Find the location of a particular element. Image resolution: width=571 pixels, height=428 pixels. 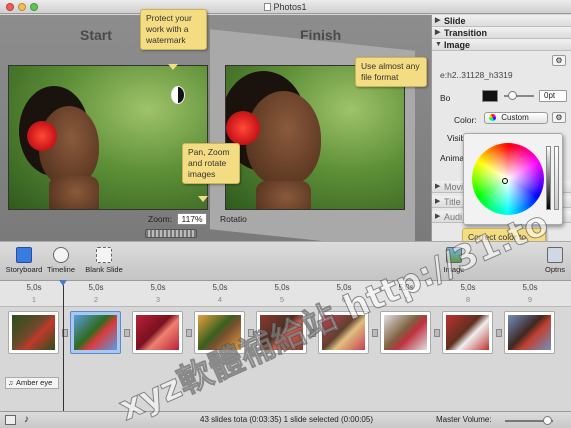

volume-slider-knob is located at coordinates (547, 420).